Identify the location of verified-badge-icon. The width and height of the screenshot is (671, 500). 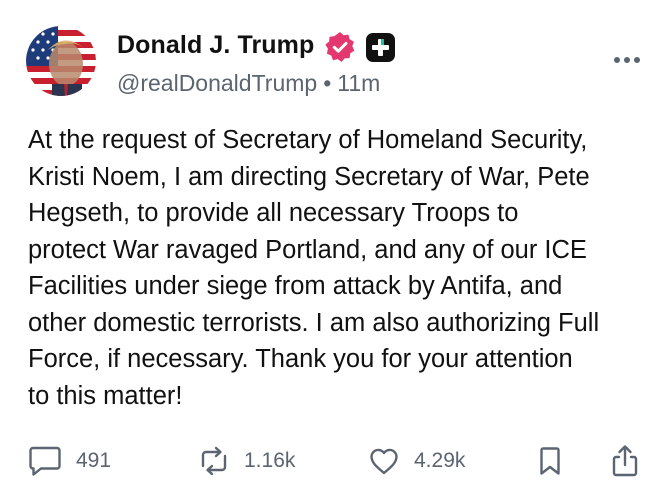
(340, 47).